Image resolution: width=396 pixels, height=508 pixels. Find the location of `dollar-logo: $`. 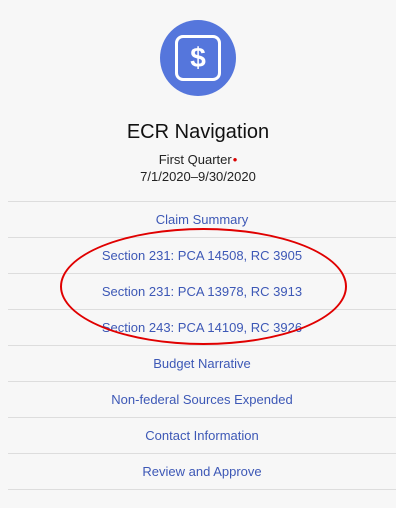

dollar-logo: $ is located at coordinates (198, 58).